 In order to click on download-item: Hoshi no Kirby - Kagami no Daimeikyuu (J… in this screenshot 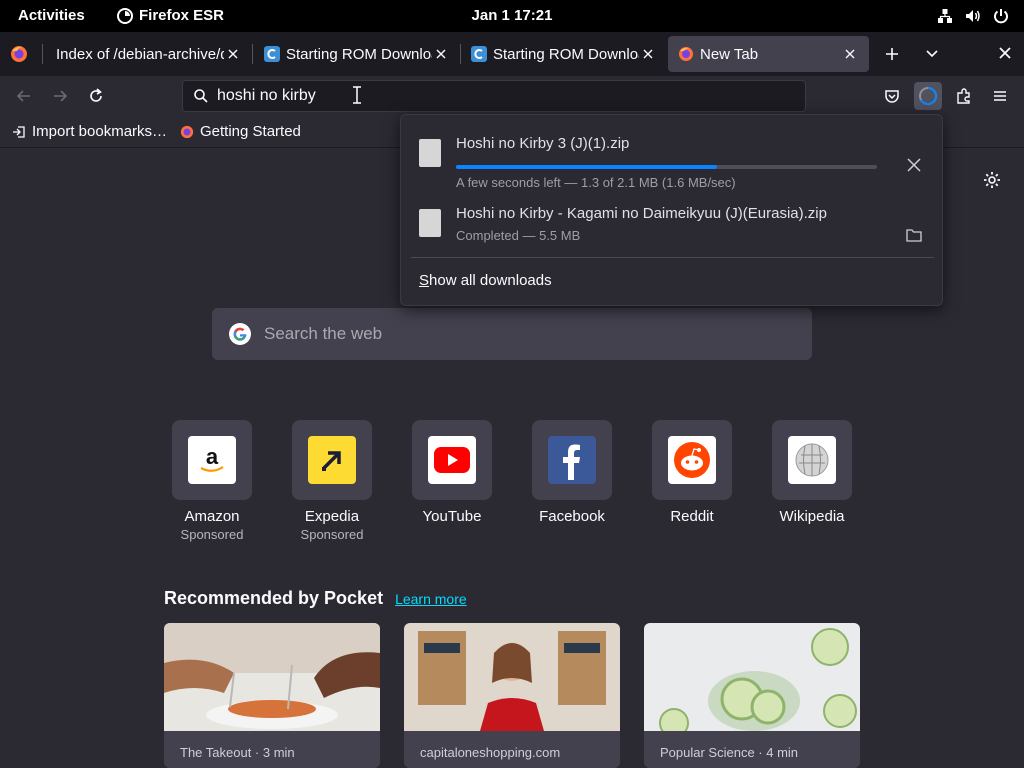, I will do `click(671, 226)`.